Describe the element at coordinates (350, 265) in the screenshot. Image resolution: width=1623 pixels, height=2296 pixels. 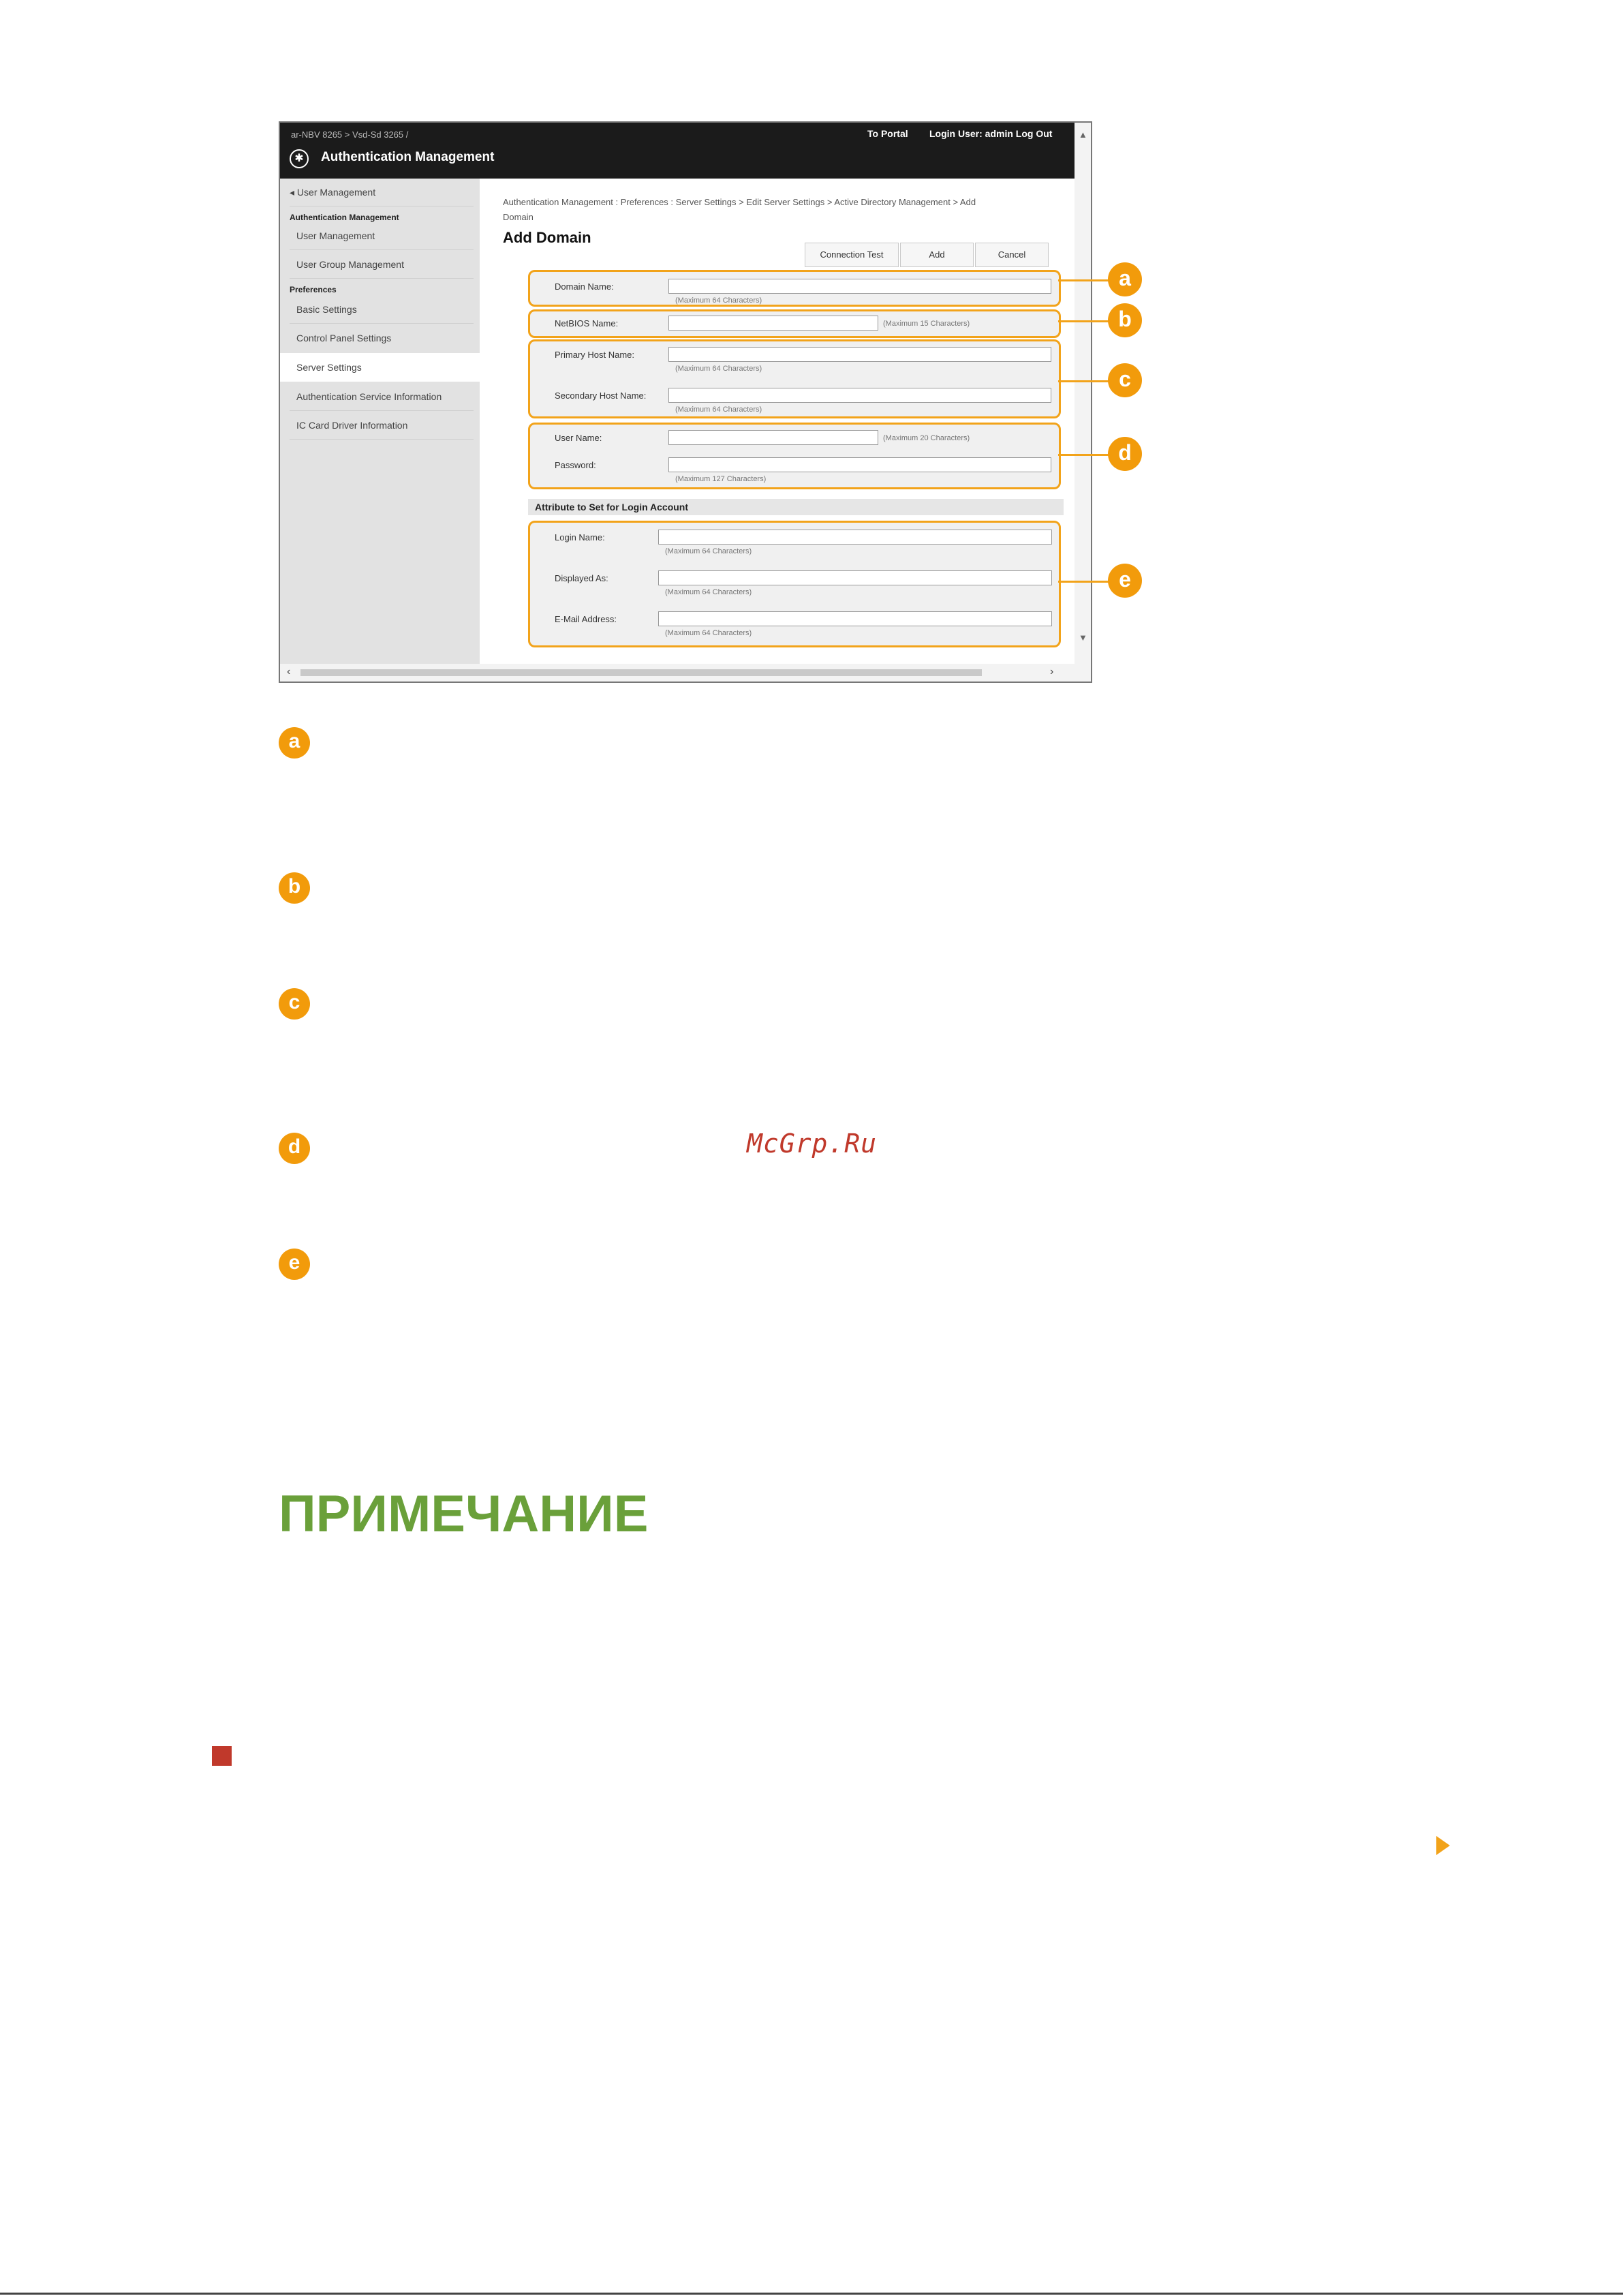
I see `sidebar-item-user-group-management: User Group Management` at that location.